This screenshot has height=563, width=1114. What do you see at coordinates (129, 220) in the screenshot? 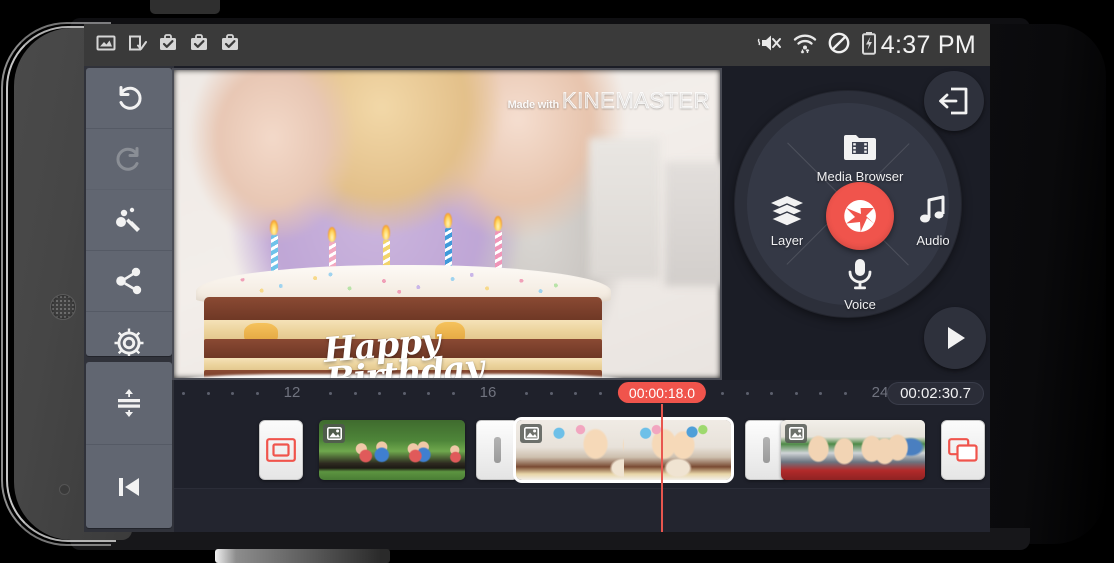
I see `effects-button` at bounding box center [129, 220].